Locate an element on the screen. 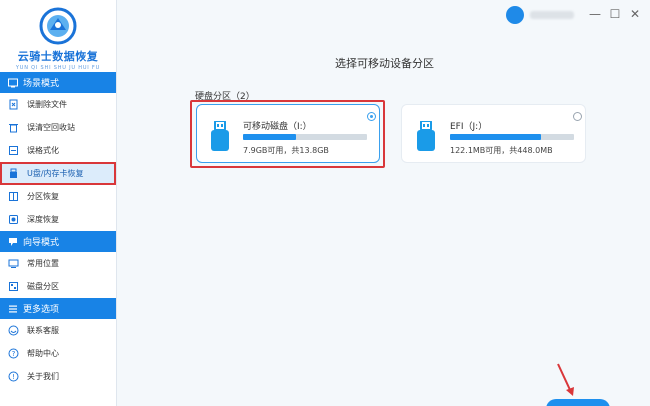 This screenshot has width=650, height=406. menu-icon is located at coordinates (13, 308).